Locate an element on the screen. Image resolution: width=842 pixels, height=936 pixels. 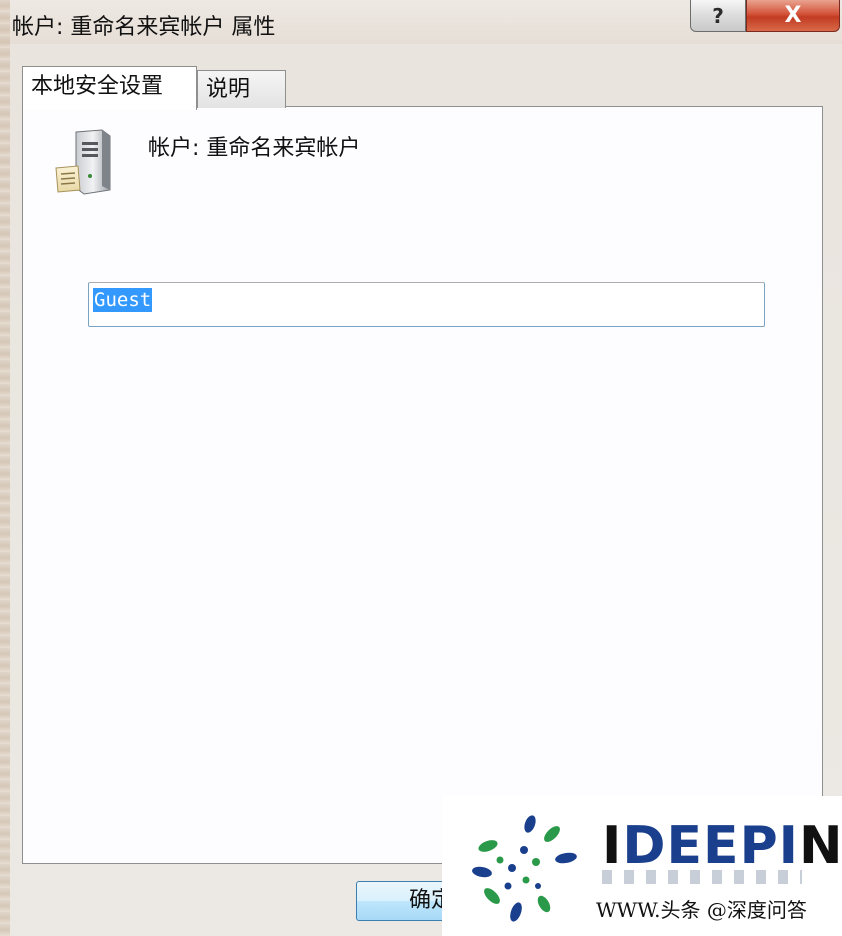
close-icon: X is located at coordinates (793, 15).